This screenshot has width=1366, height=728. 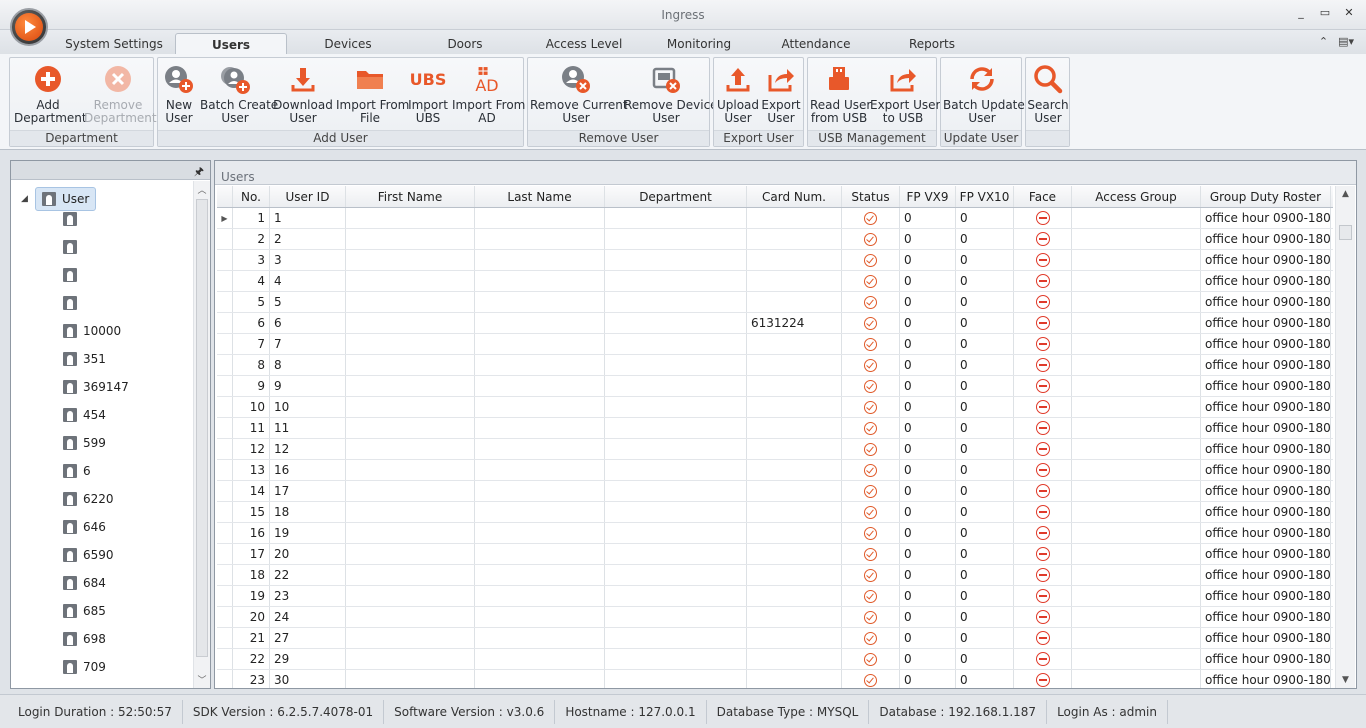 What do you see at coordinates (308, 302) in the screenshot?
I see `cell-user-id: 5` at bounding box center [308, 302].